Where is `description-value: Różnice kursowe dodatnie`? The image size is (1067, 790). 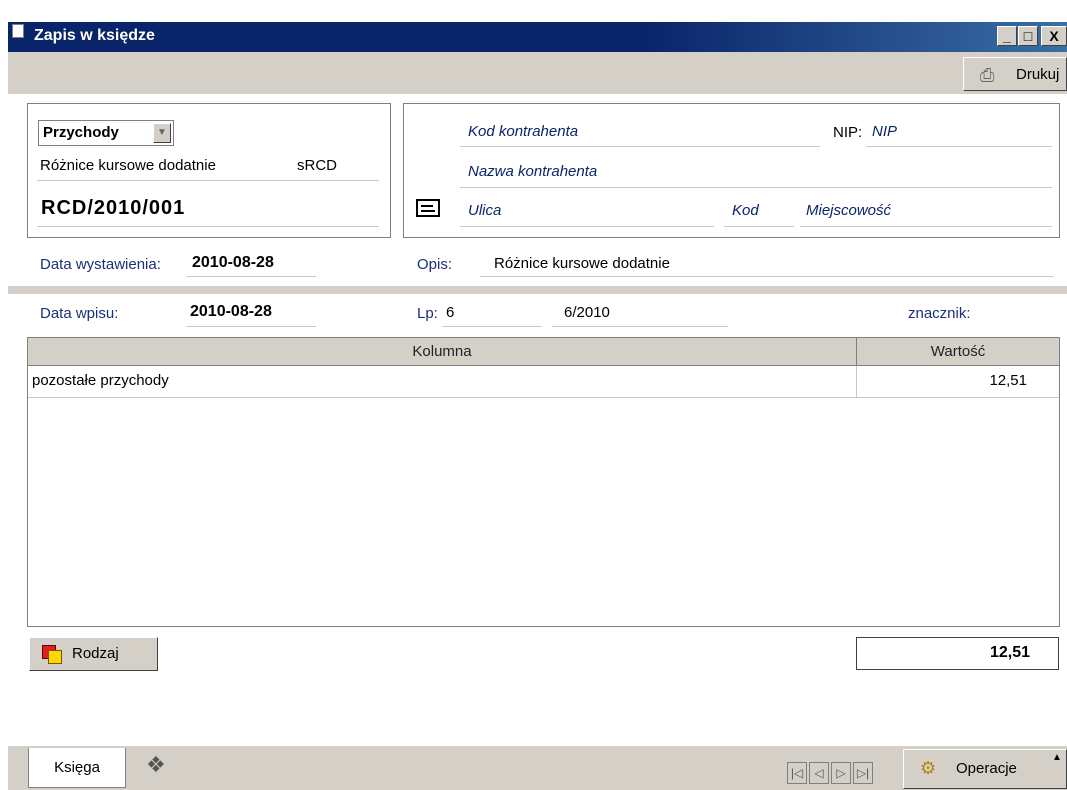 description-value: Różnice kursowe dodatnie is located at coordinates (582, 263).